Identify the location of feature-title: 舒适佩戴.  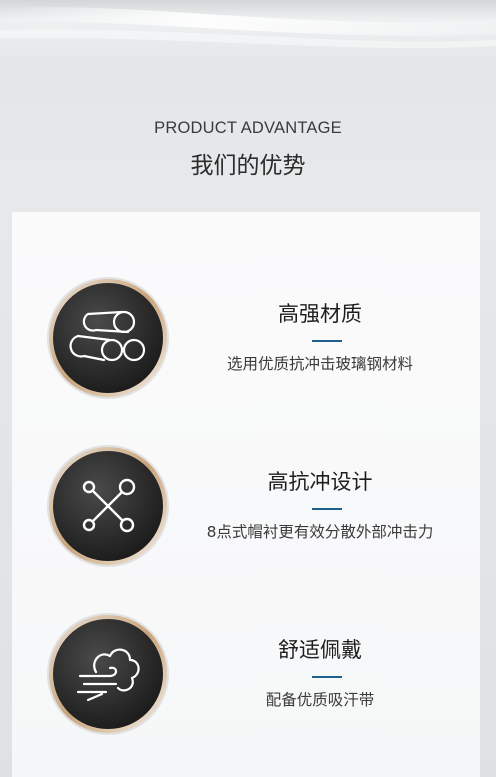
(320, 650).